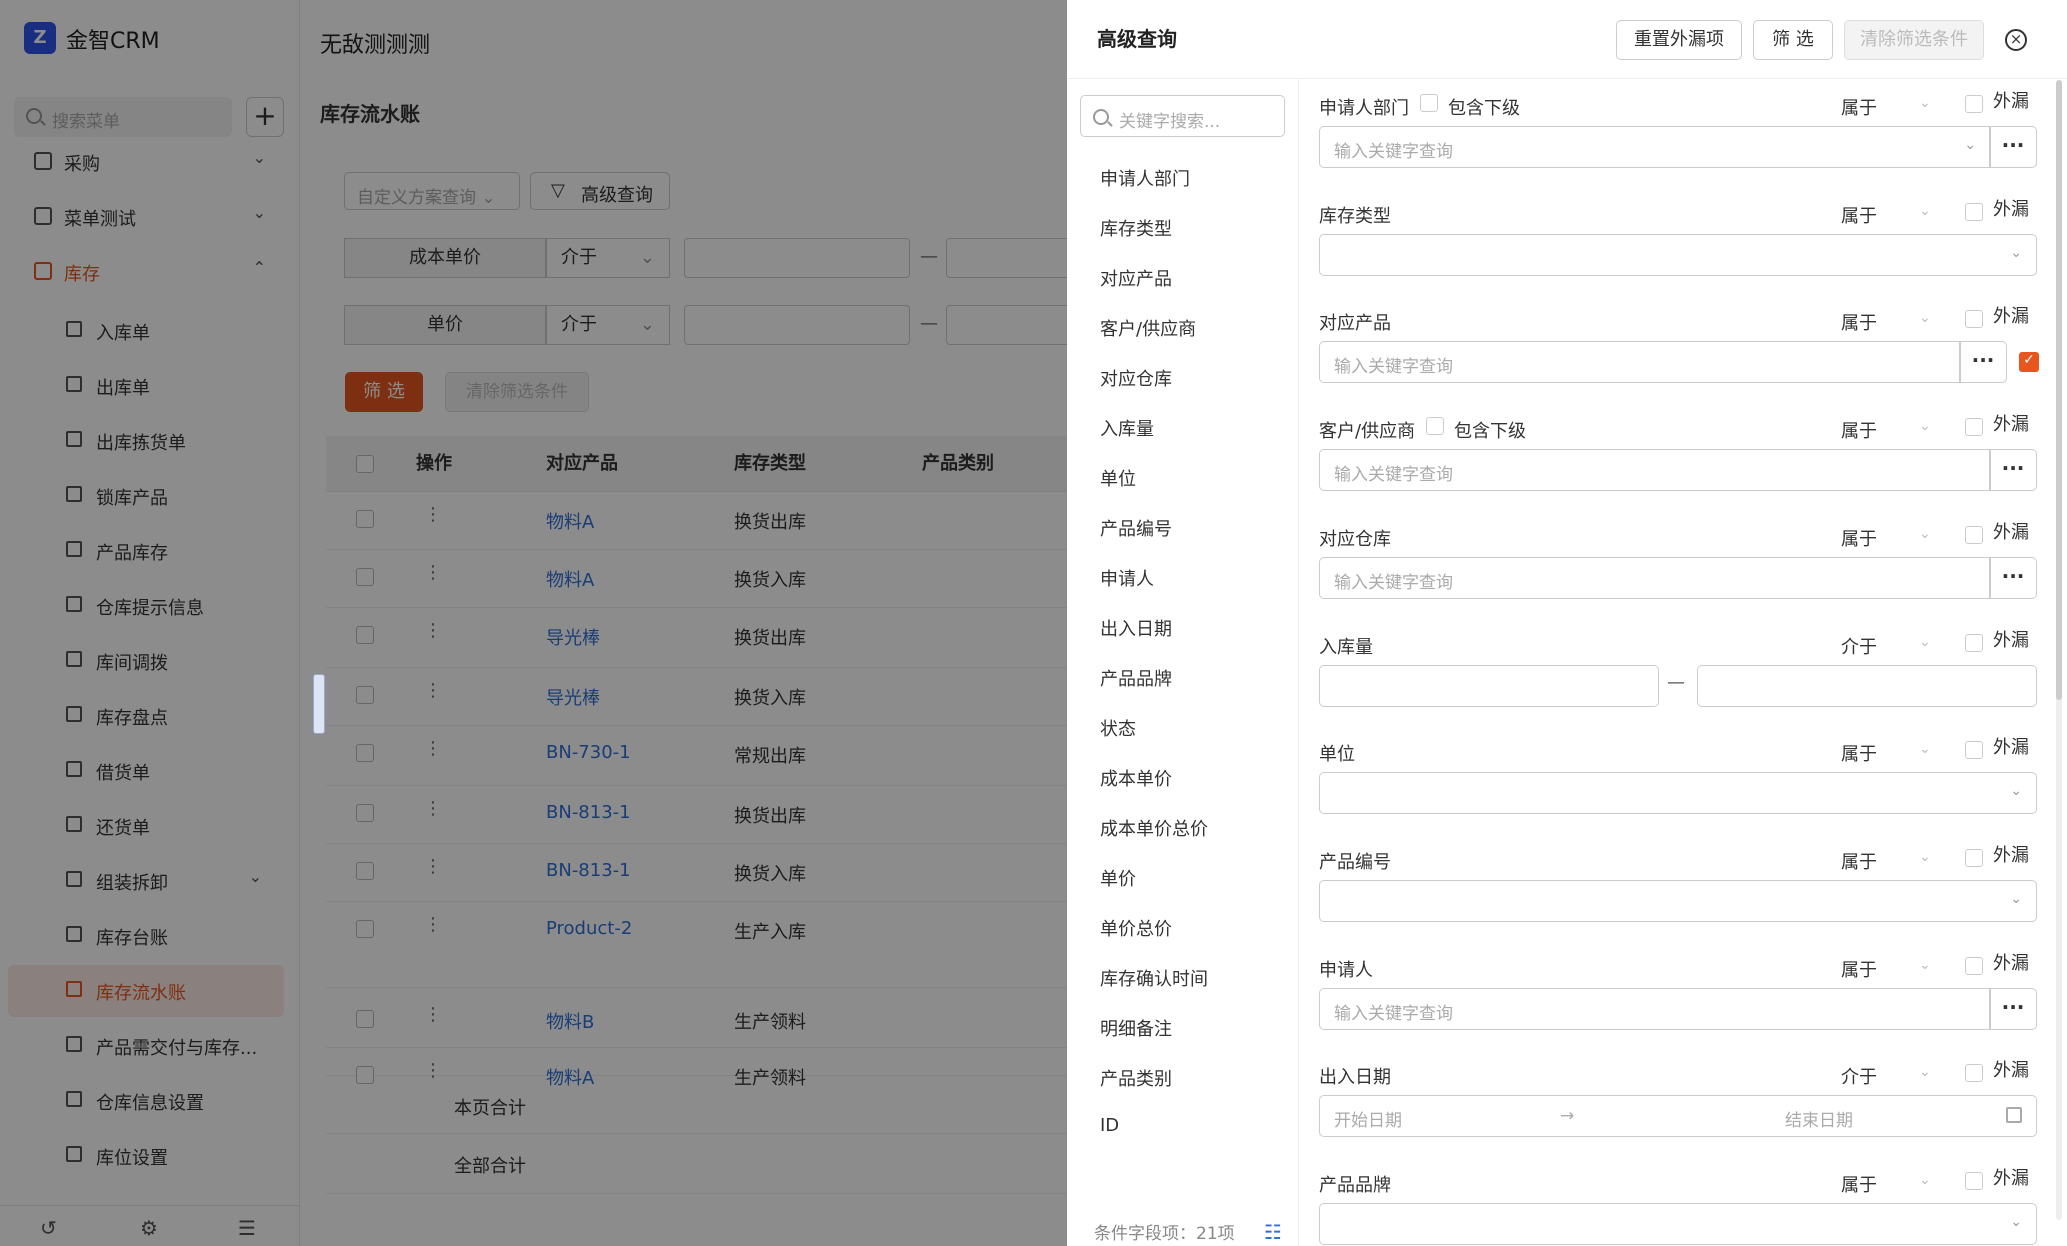  Describe the element at coordinates (319, 704) in the screenshot. I see `collapse-handle` at that location.